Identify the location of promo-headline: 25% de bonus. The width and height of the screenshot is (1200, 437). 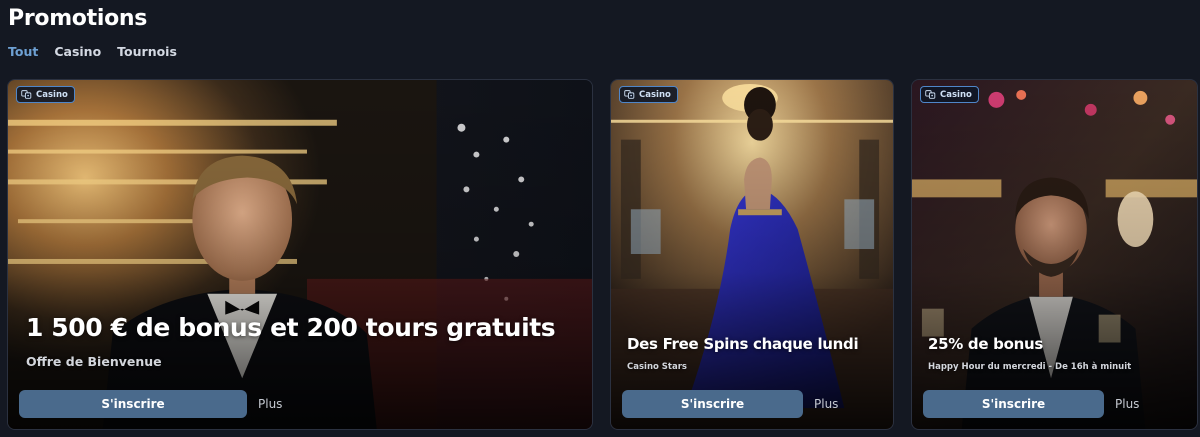
(985, 344).